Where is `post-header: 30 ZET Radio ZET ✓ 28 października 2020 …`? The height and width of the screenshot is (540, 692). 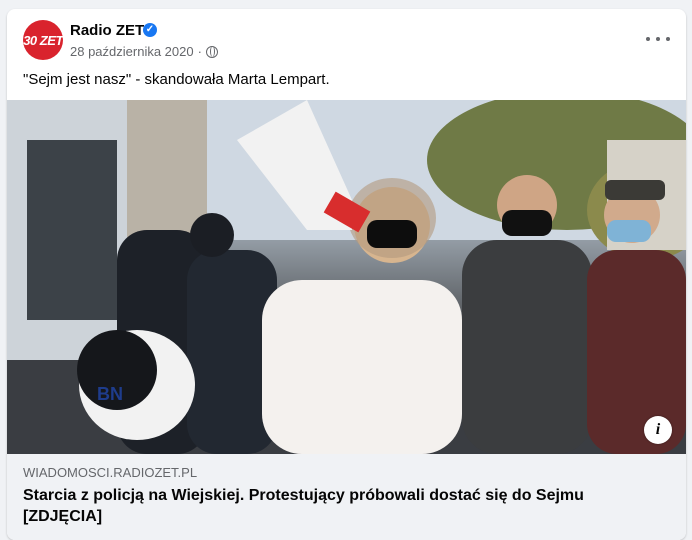 post-header: 30 ZET Radio ZET ✓ 28 października 2020 … is located at coordinates (346, 39).